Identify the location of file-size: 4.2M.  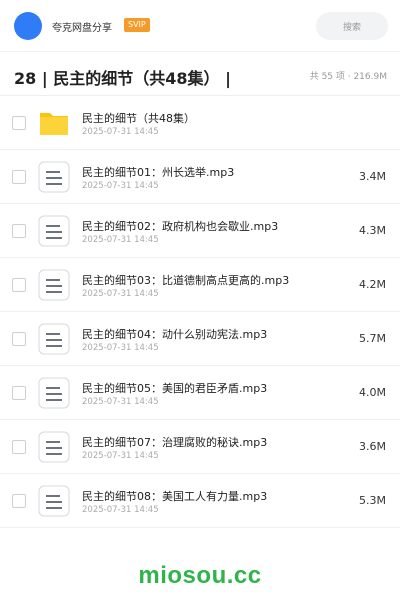
(372, 284).